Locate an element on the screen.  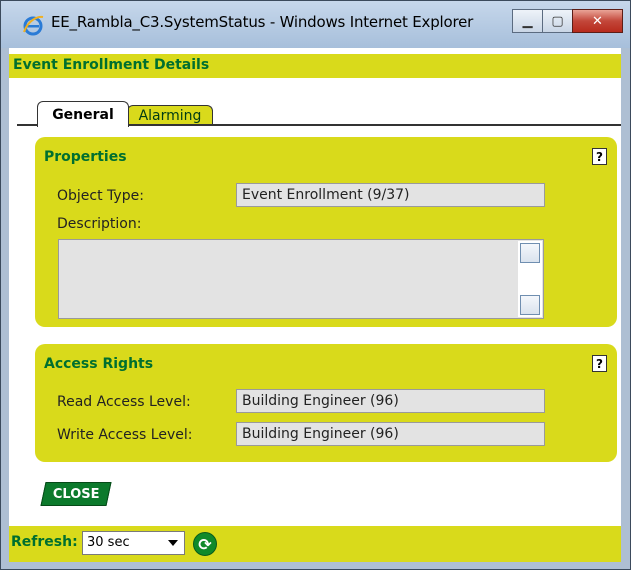
ie-icon is located at coordinates (33, 25).